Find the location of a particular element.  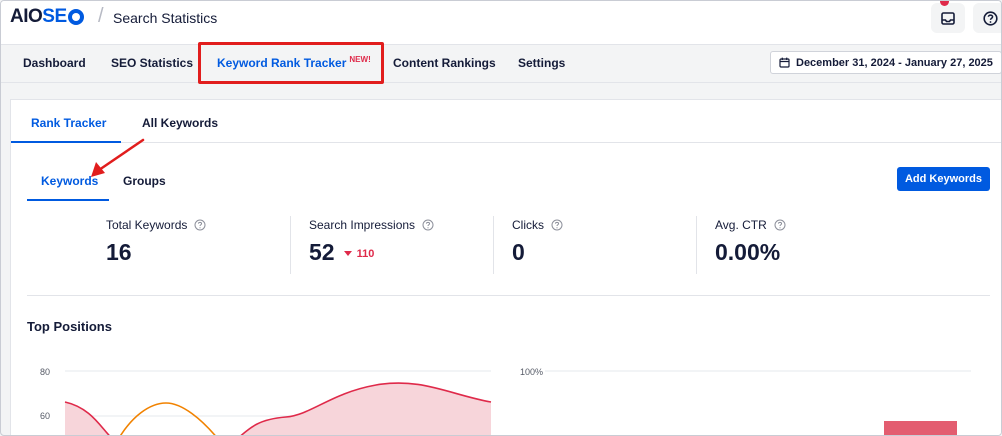

tab-groups: Groups is located at coordinates (144, 181).